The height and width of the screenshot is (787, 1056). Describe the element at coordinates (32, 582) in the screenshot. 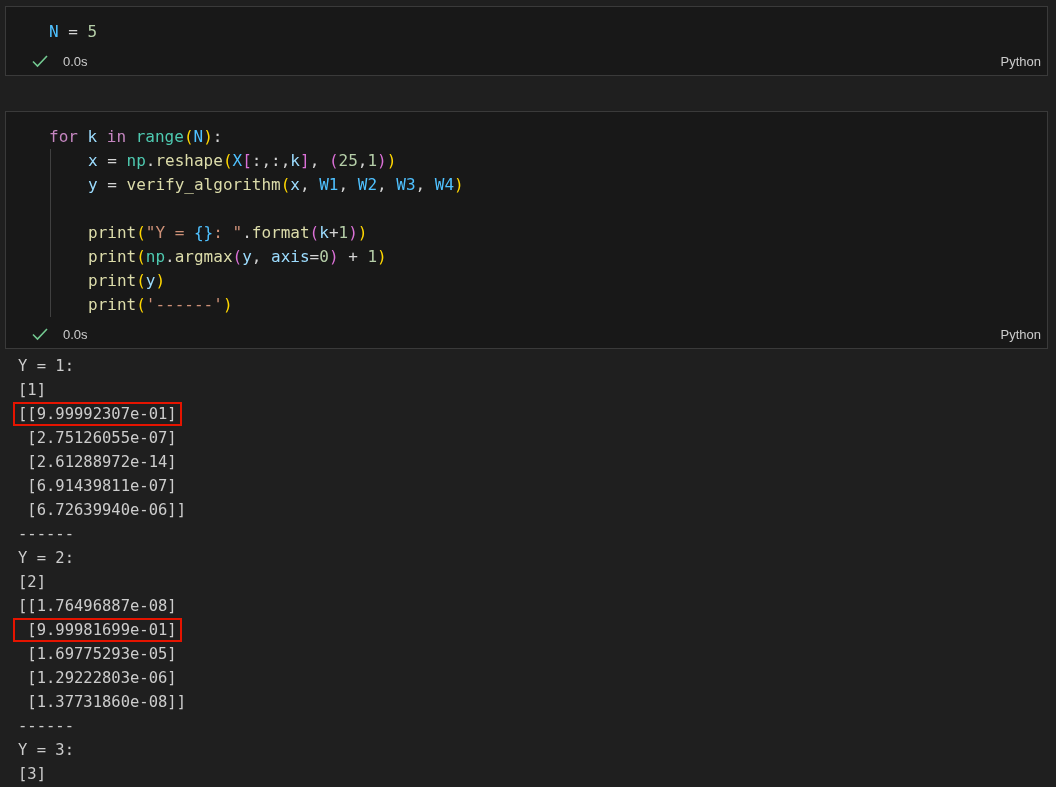

I see `output-line: [2]` at that location.